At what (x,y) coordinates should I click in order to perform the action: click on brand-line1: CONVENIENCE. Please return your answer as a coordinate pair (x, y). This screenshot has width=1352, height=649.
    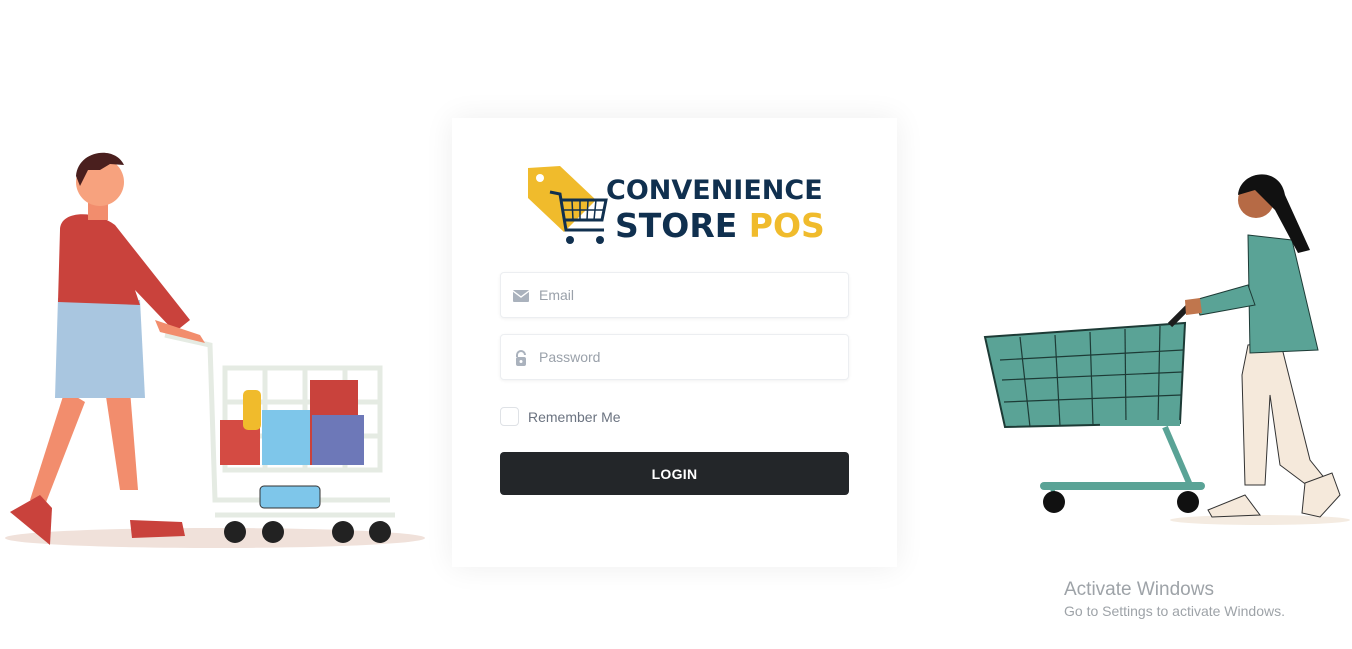
    Looking at the image, I should click on (714, 190).